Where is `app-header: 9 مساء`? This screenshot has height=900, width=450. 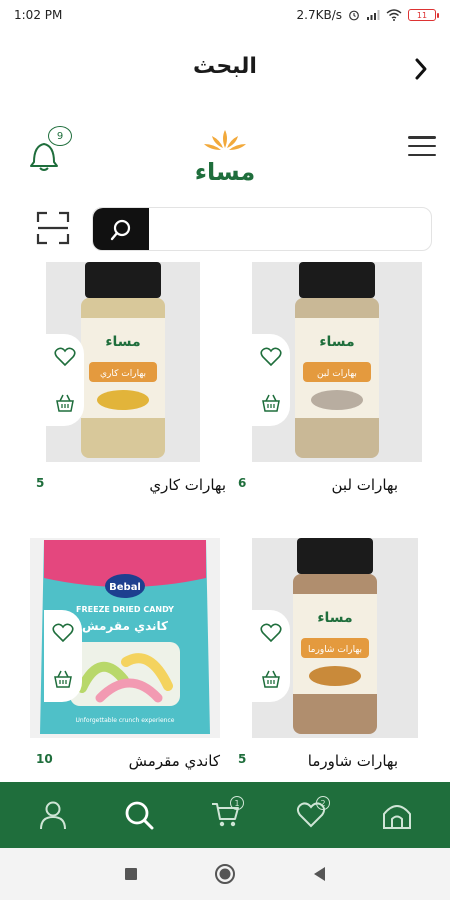
app-header: 9 مساء is located at coordinates (225, 153).